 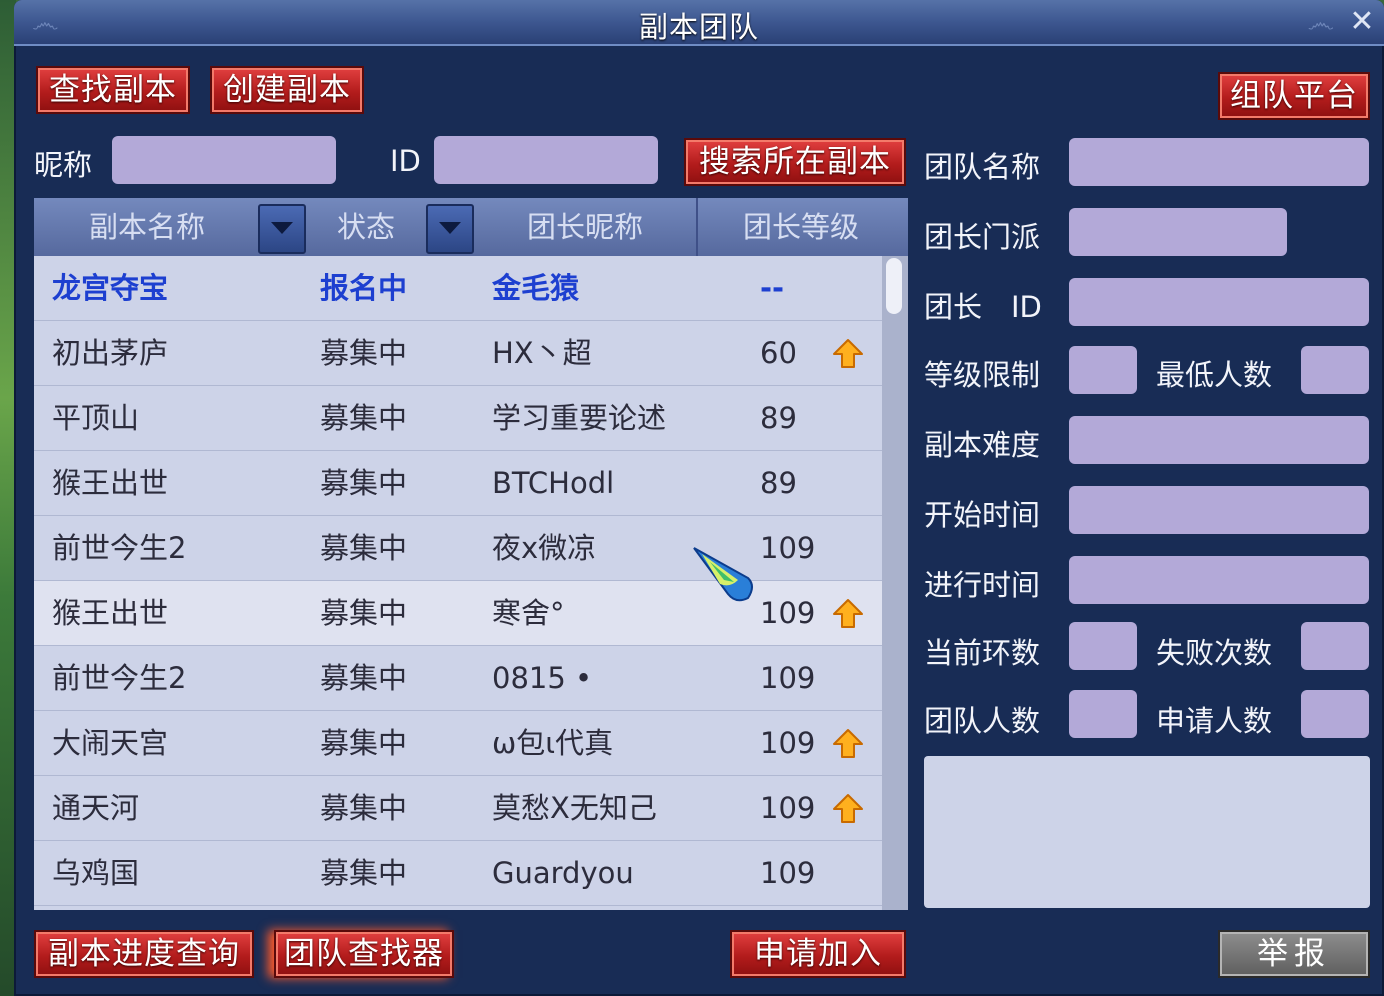 I want to click on status-cell: 报名中, so click(x=364, y=288).